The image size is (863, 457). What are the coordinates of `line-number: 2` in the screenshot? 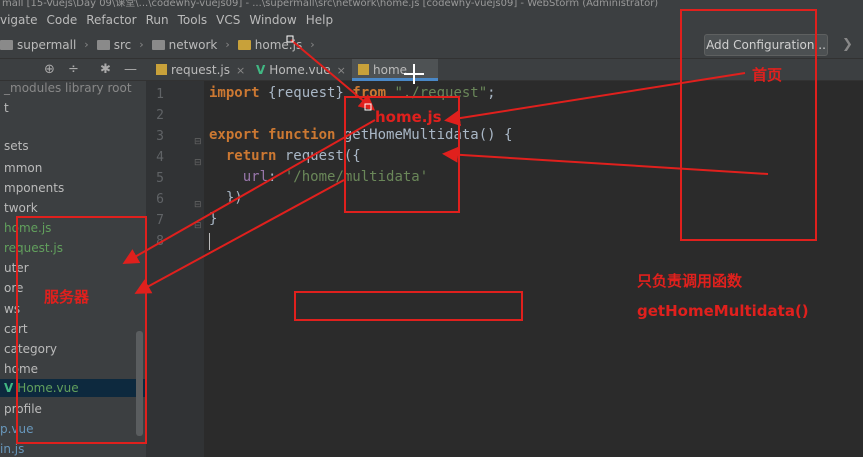 It's located at (160, 115).